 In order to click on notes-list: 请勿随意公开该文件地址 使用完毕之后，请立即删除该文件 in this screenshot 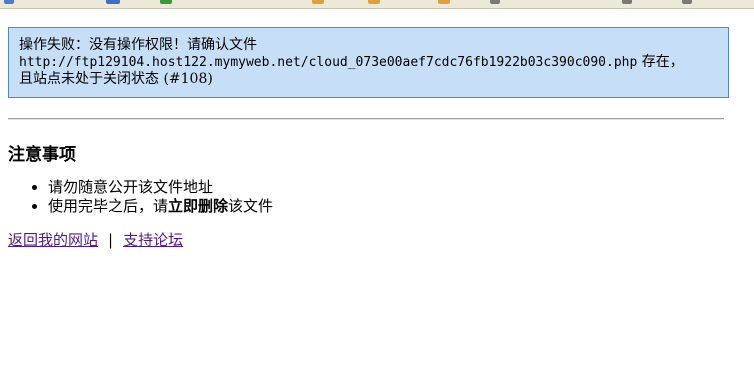, I will do `click(140, 197)`.